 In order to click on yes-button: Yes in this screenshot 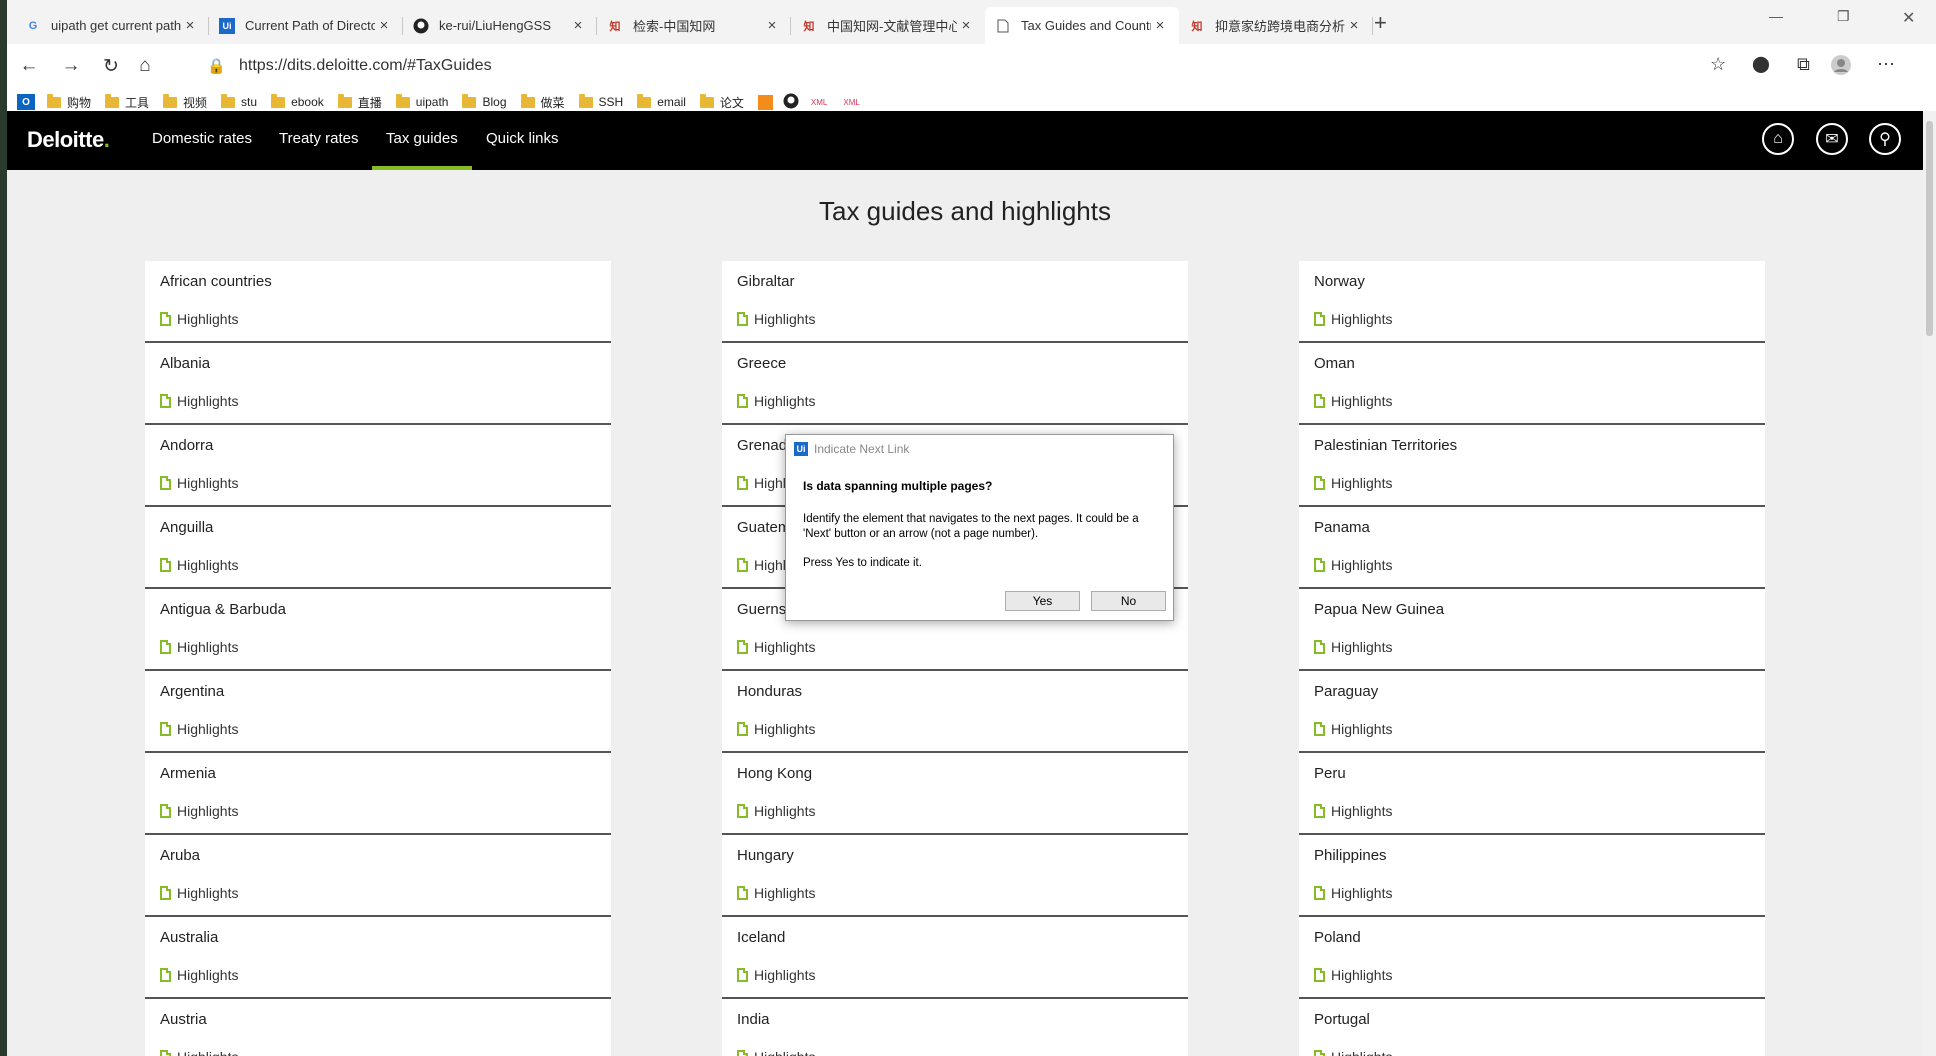, I will do `click(1042, 601)`.